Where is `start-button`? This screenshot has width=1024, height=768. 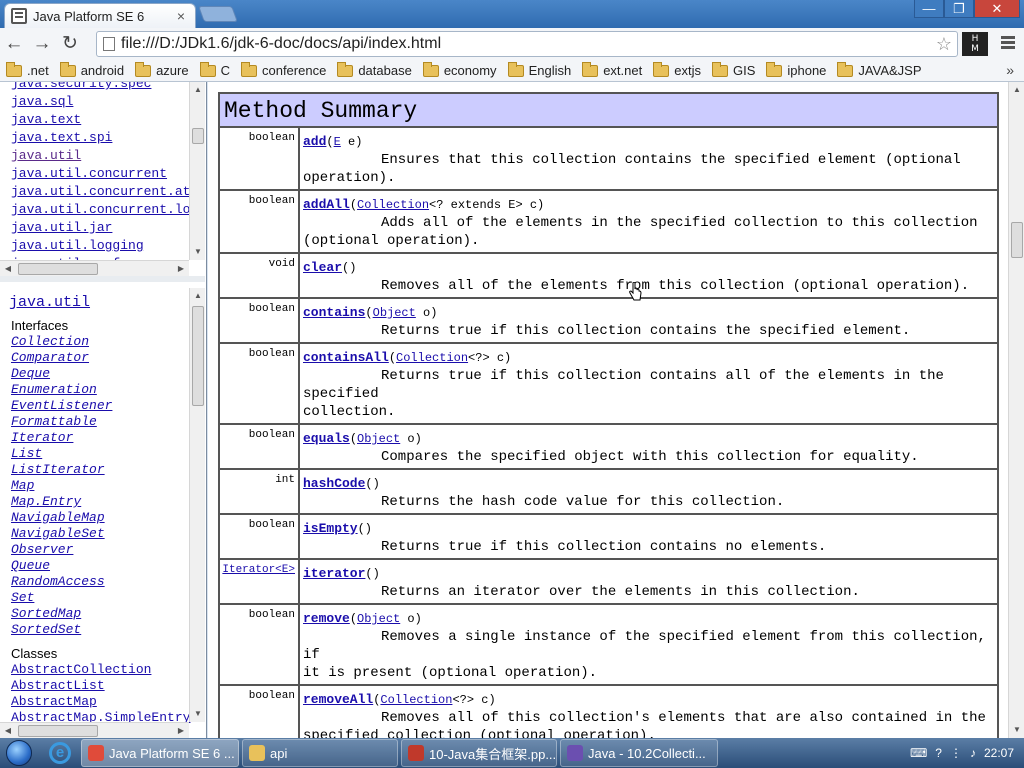
start-button is located at coordinates (19, 753).